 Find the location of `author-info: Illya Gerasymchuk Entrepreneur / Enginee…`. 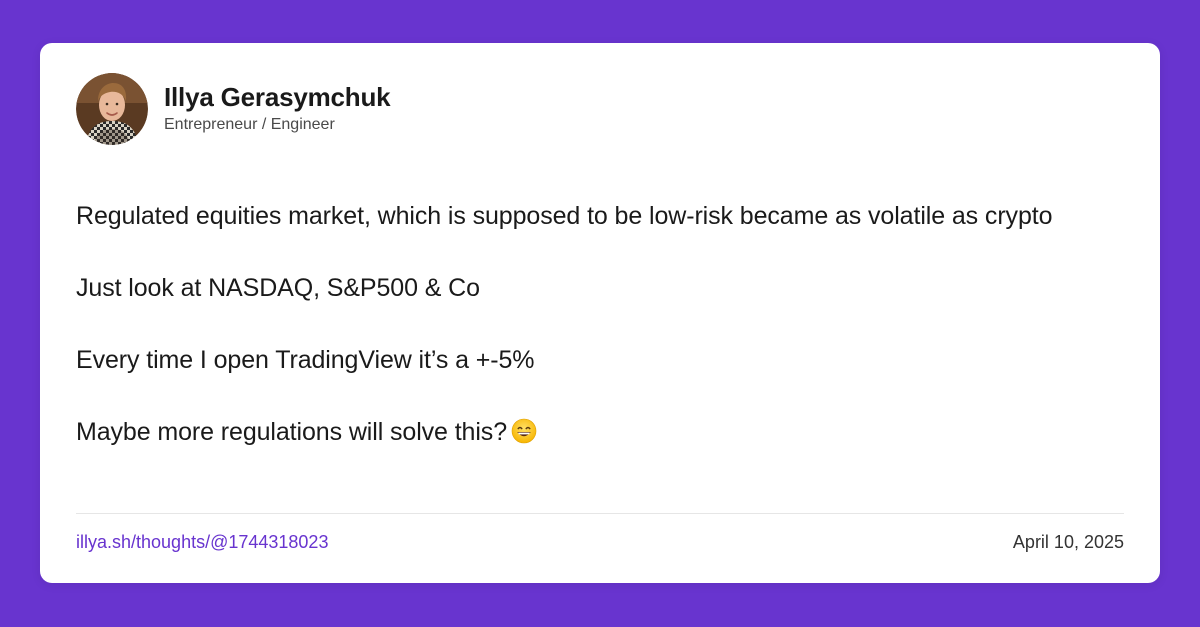

author-info: Illya Gerasymchuk Entrepreneur / Enginee… is located at coordinates (277, 109).